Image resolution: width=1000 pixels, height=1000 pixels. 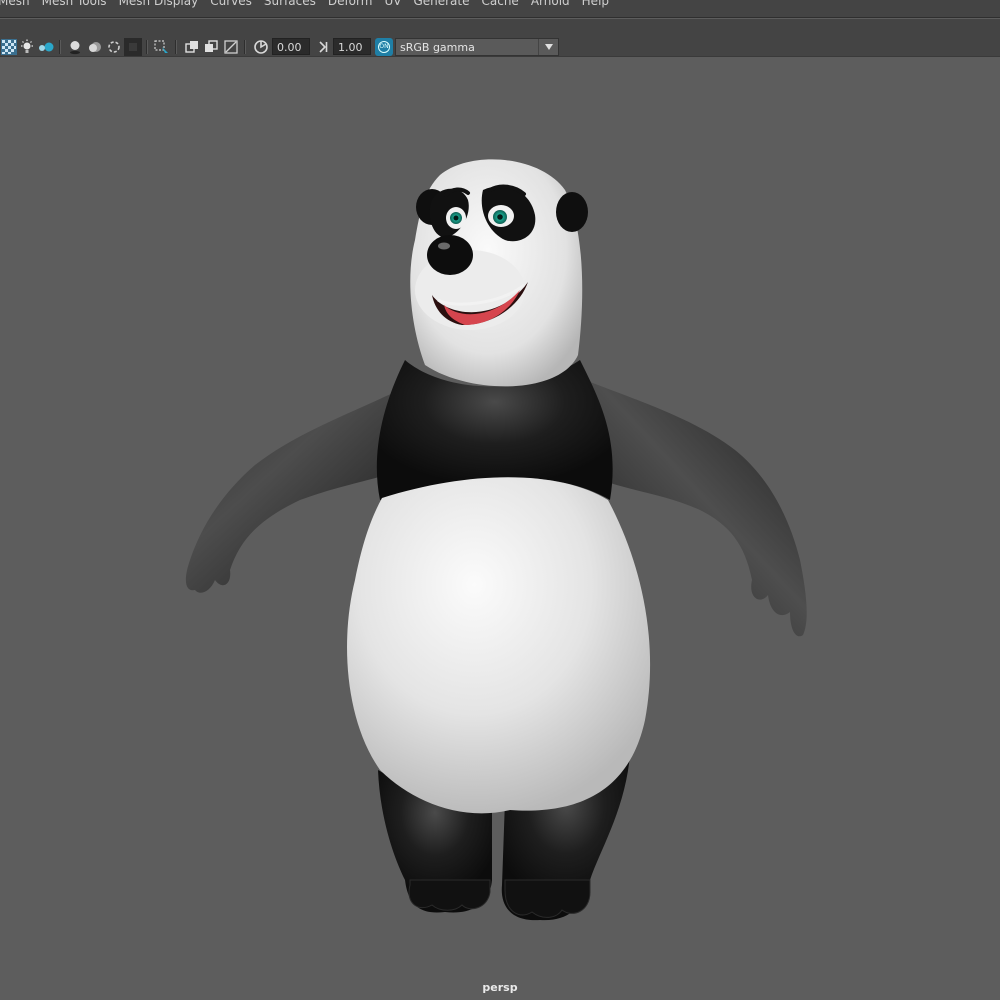 I want to click on frame-icon, so click(x=192, y=47).